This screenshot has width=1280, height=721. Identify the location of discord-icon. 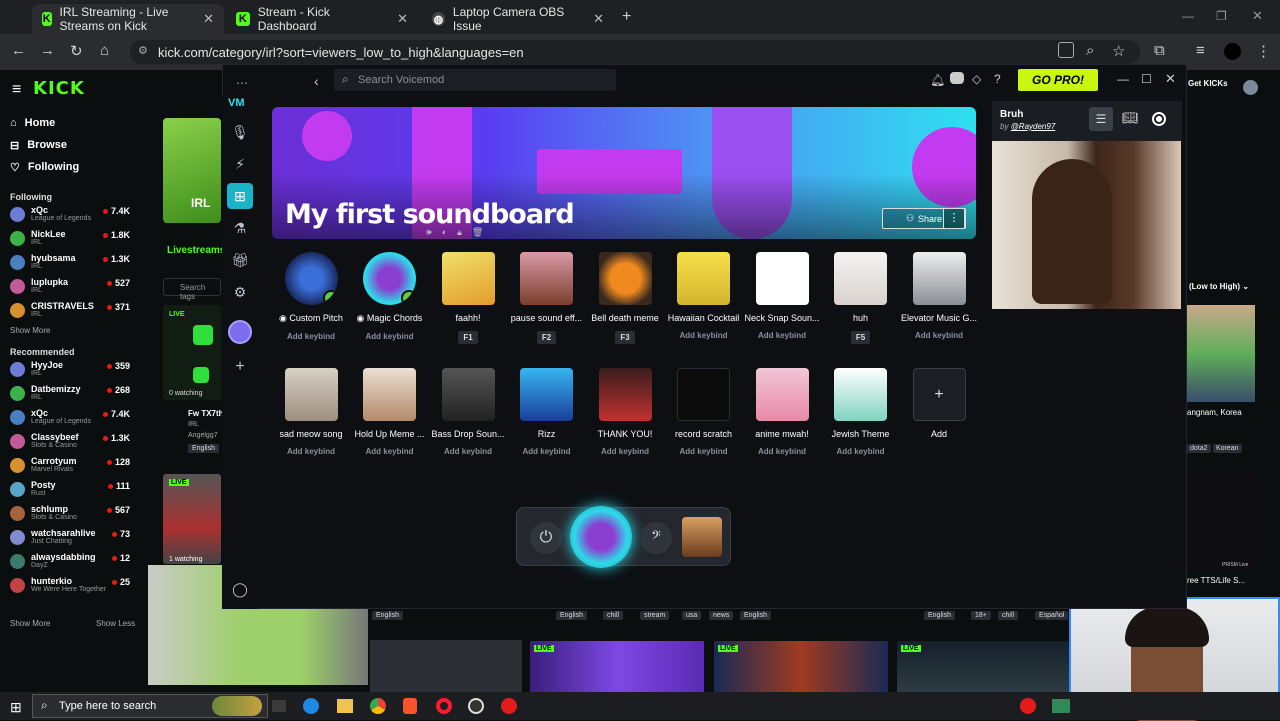
(957, 78).